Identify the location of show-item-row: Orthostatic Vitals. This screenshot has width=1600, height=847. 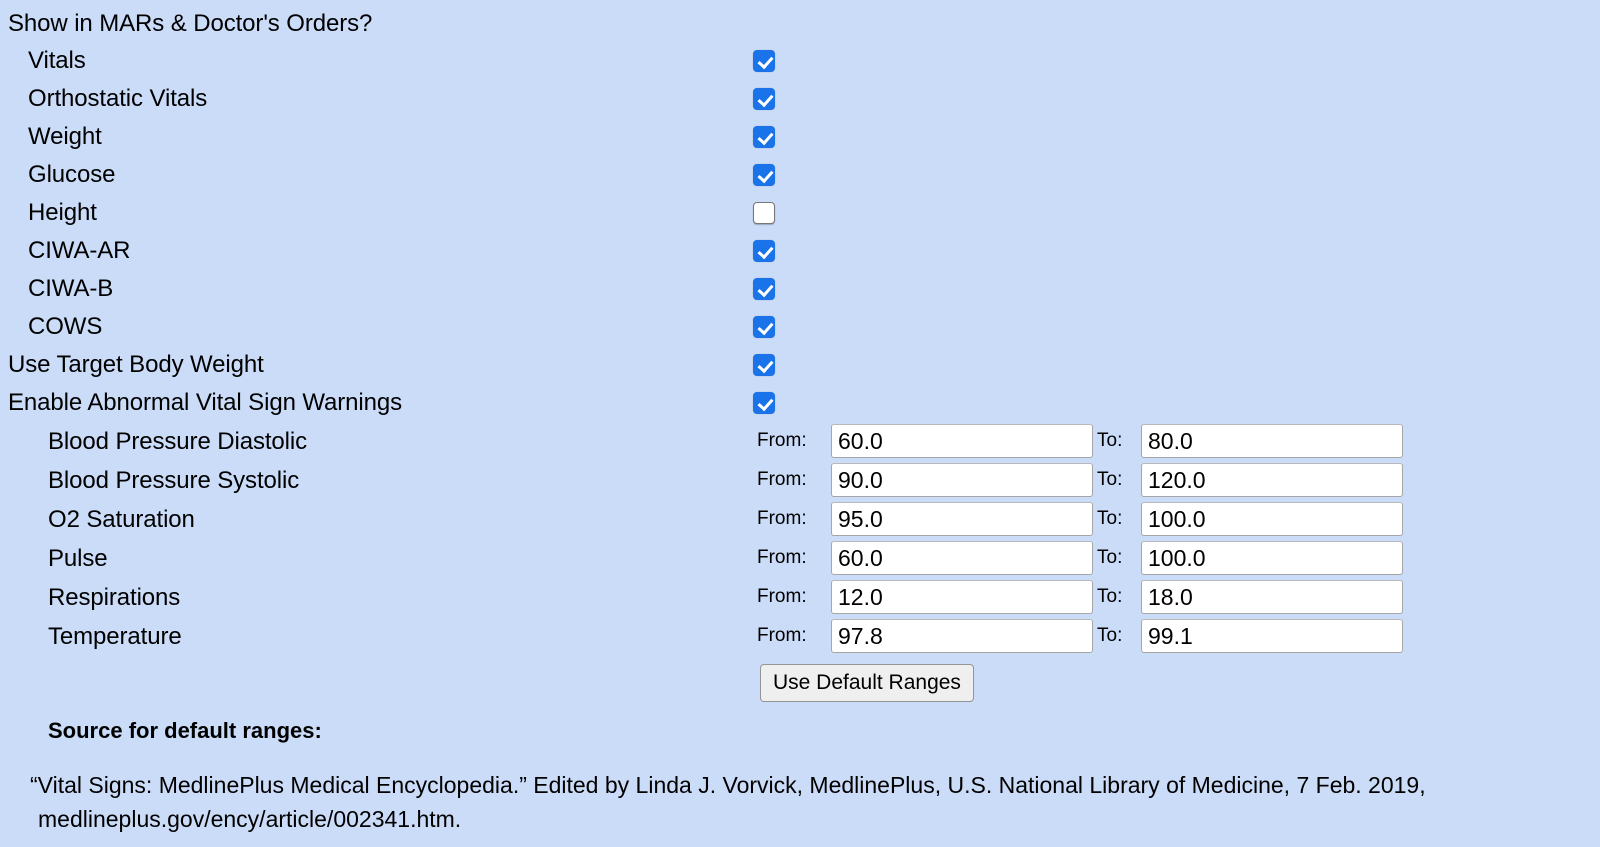
(800, 99).